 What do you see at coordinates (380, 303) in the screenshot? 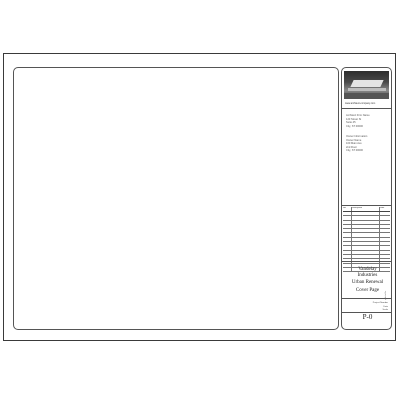
I see `project-number-label: Project Number` at bounding box center [380, 303].